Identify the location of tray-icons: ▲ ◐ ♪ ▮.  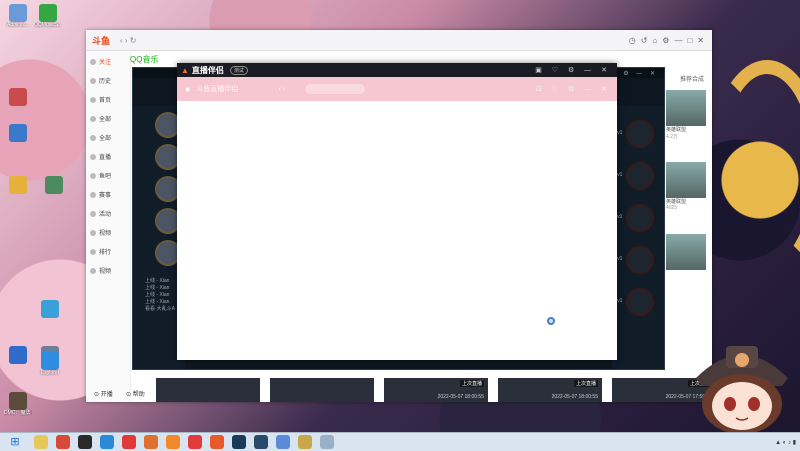
(785, 442).